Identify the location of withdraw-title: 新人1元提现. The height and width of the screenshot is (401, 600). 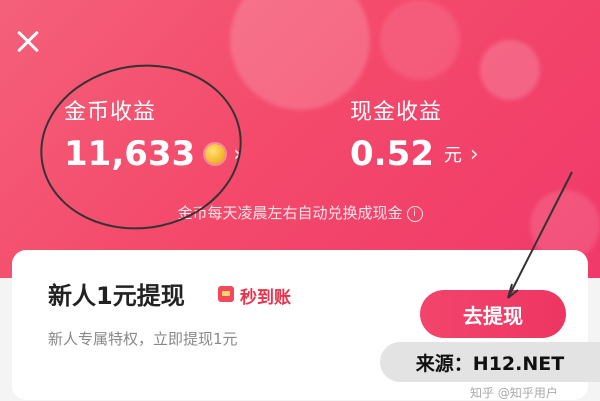
(116, 296).